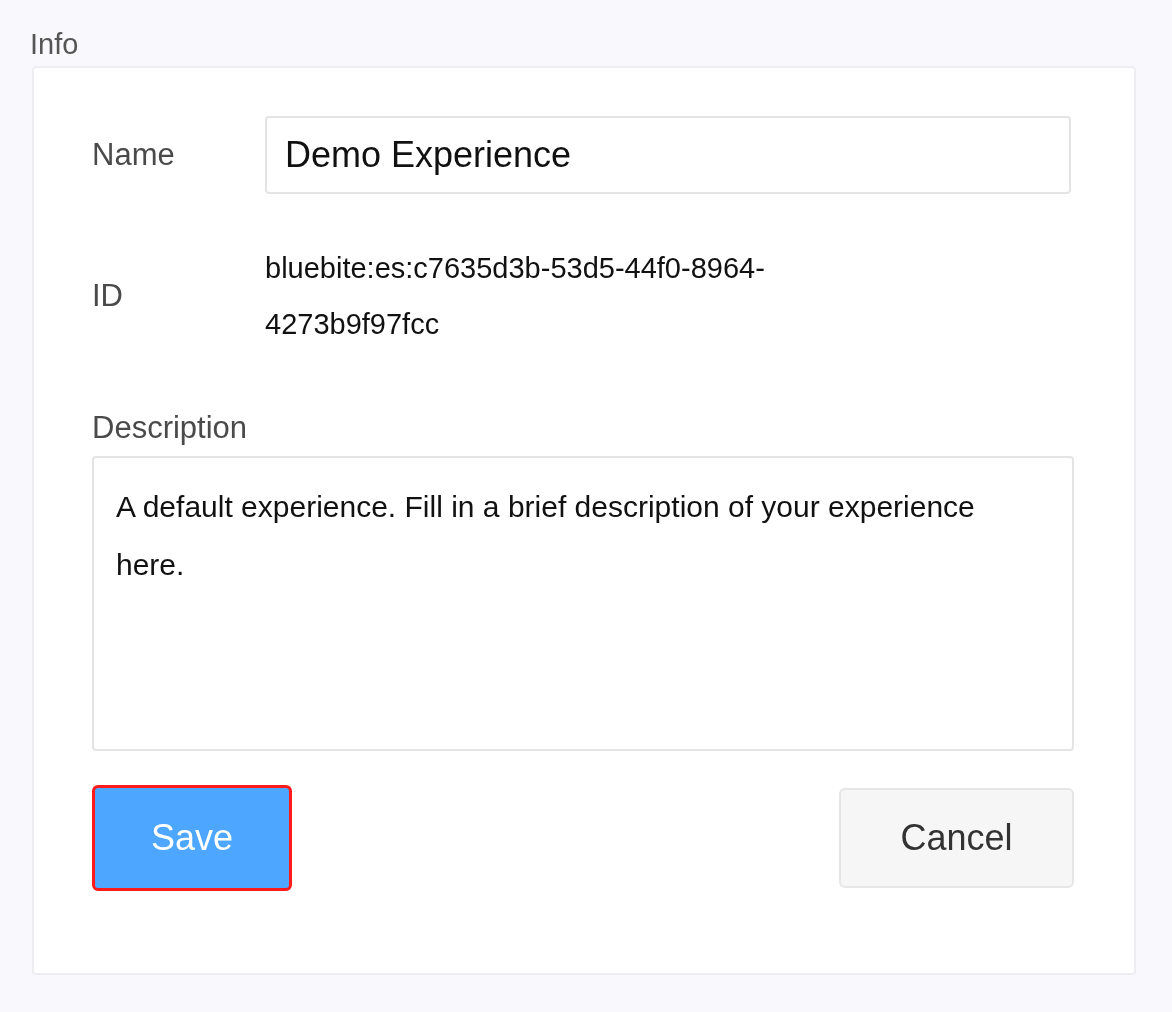 The width and height of the screenshot is (1172, 1012). I want to click on id-value: bluebite:es:c7635d3b-53d5-44f0-8964-4273b9f97fcc, so click(515, 296).